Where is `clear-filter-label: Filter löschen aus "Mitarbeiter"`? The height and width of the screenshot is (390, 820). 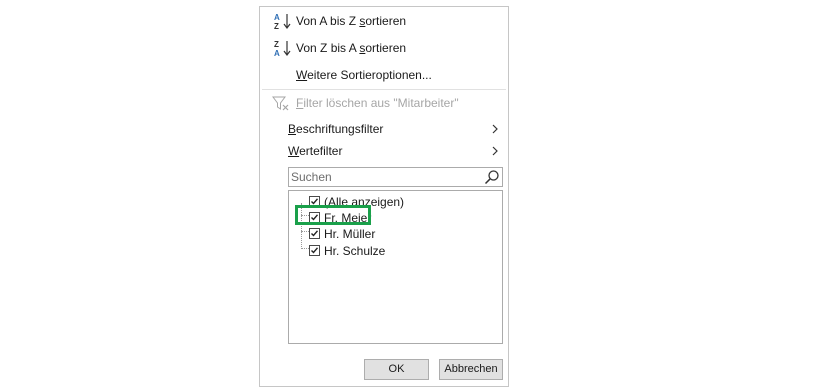 clear-filter-label: Filter löschen aus "Mitarbeiter" is located at coordinates (377, 103).